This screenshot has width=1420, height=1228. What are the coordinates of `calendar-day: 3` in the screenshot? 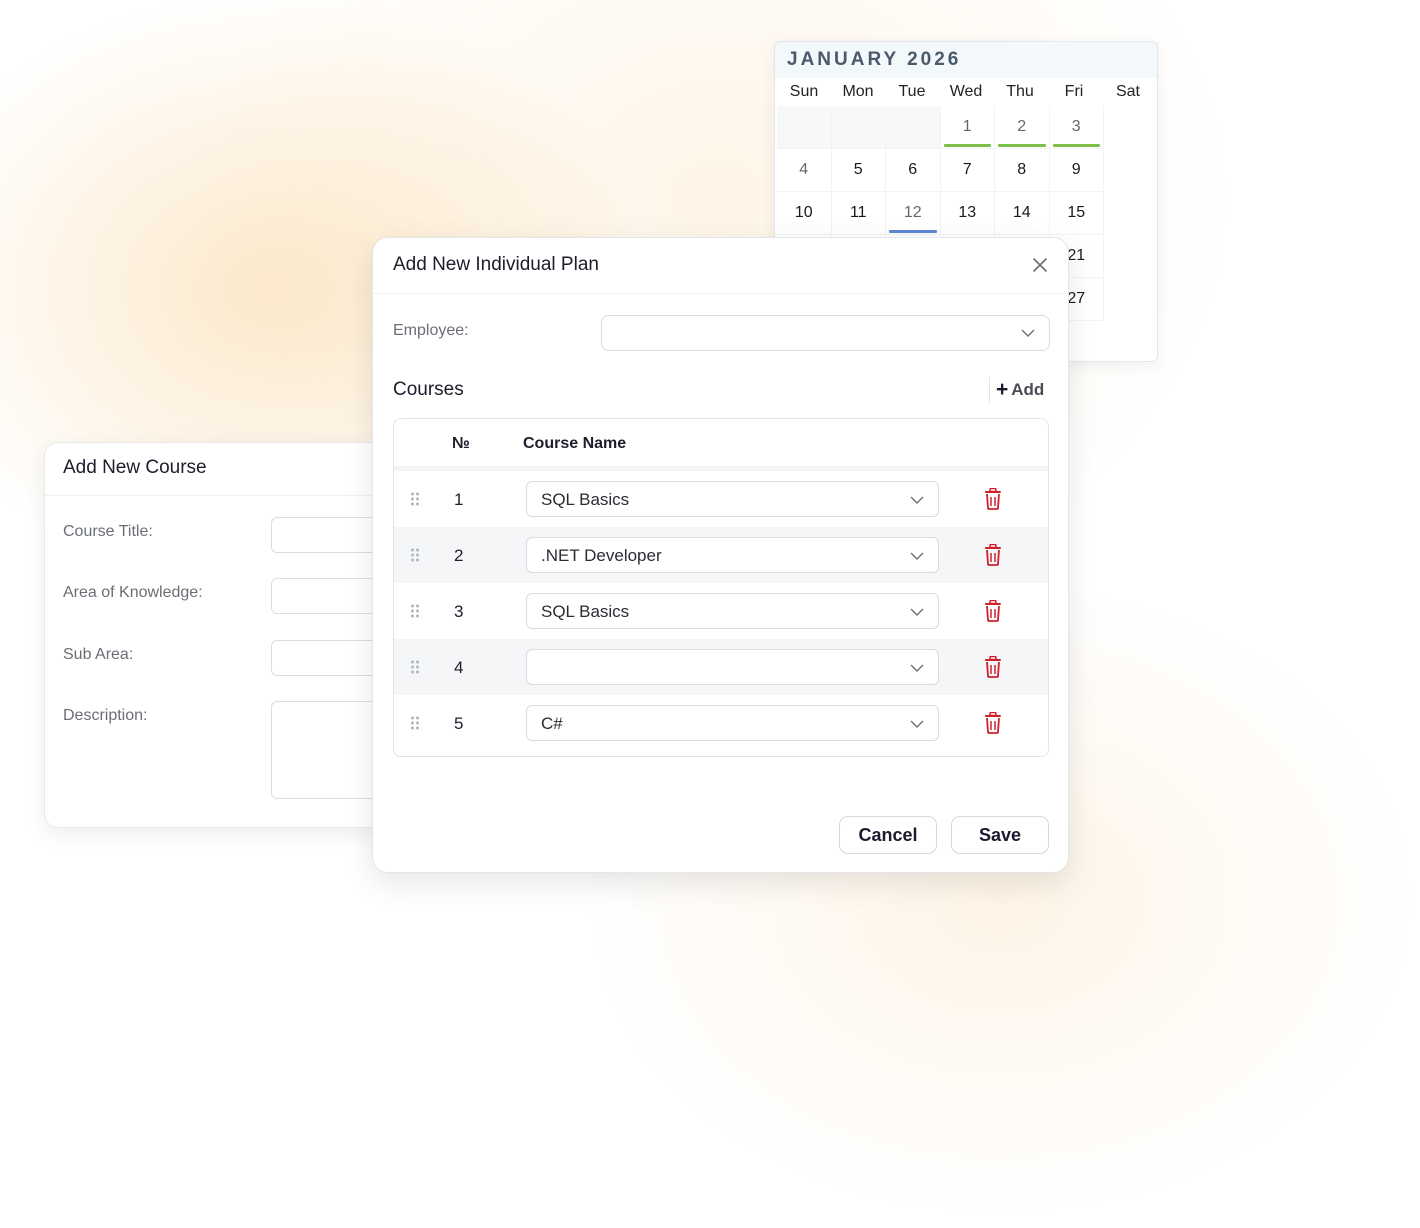 It's located at (1076, 127).